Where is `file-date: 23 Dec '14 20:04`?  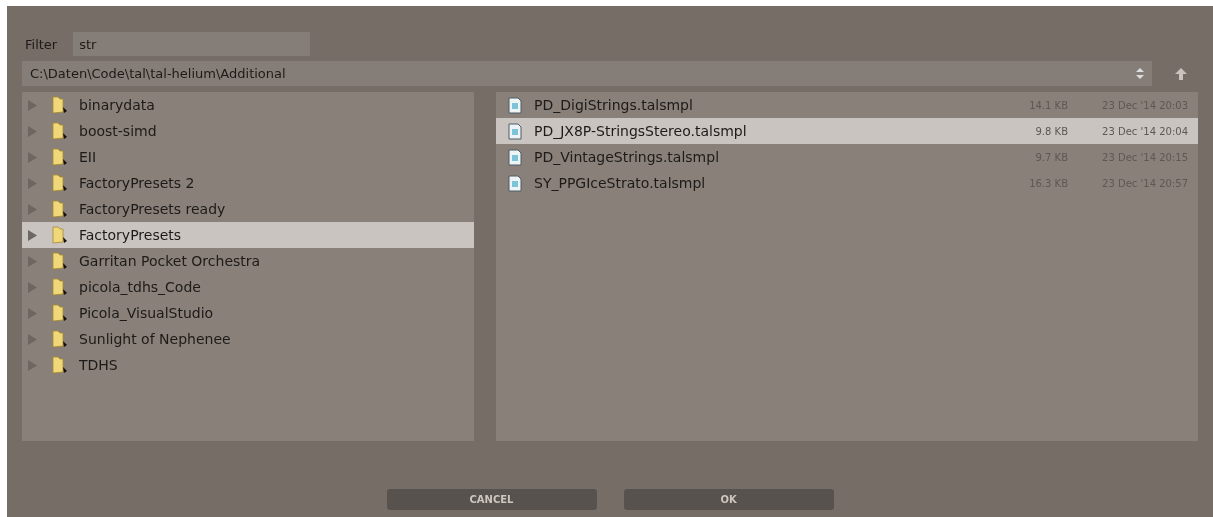 file-date: 23 Dec '14 20:04 is located at coordinates (1144, 131).